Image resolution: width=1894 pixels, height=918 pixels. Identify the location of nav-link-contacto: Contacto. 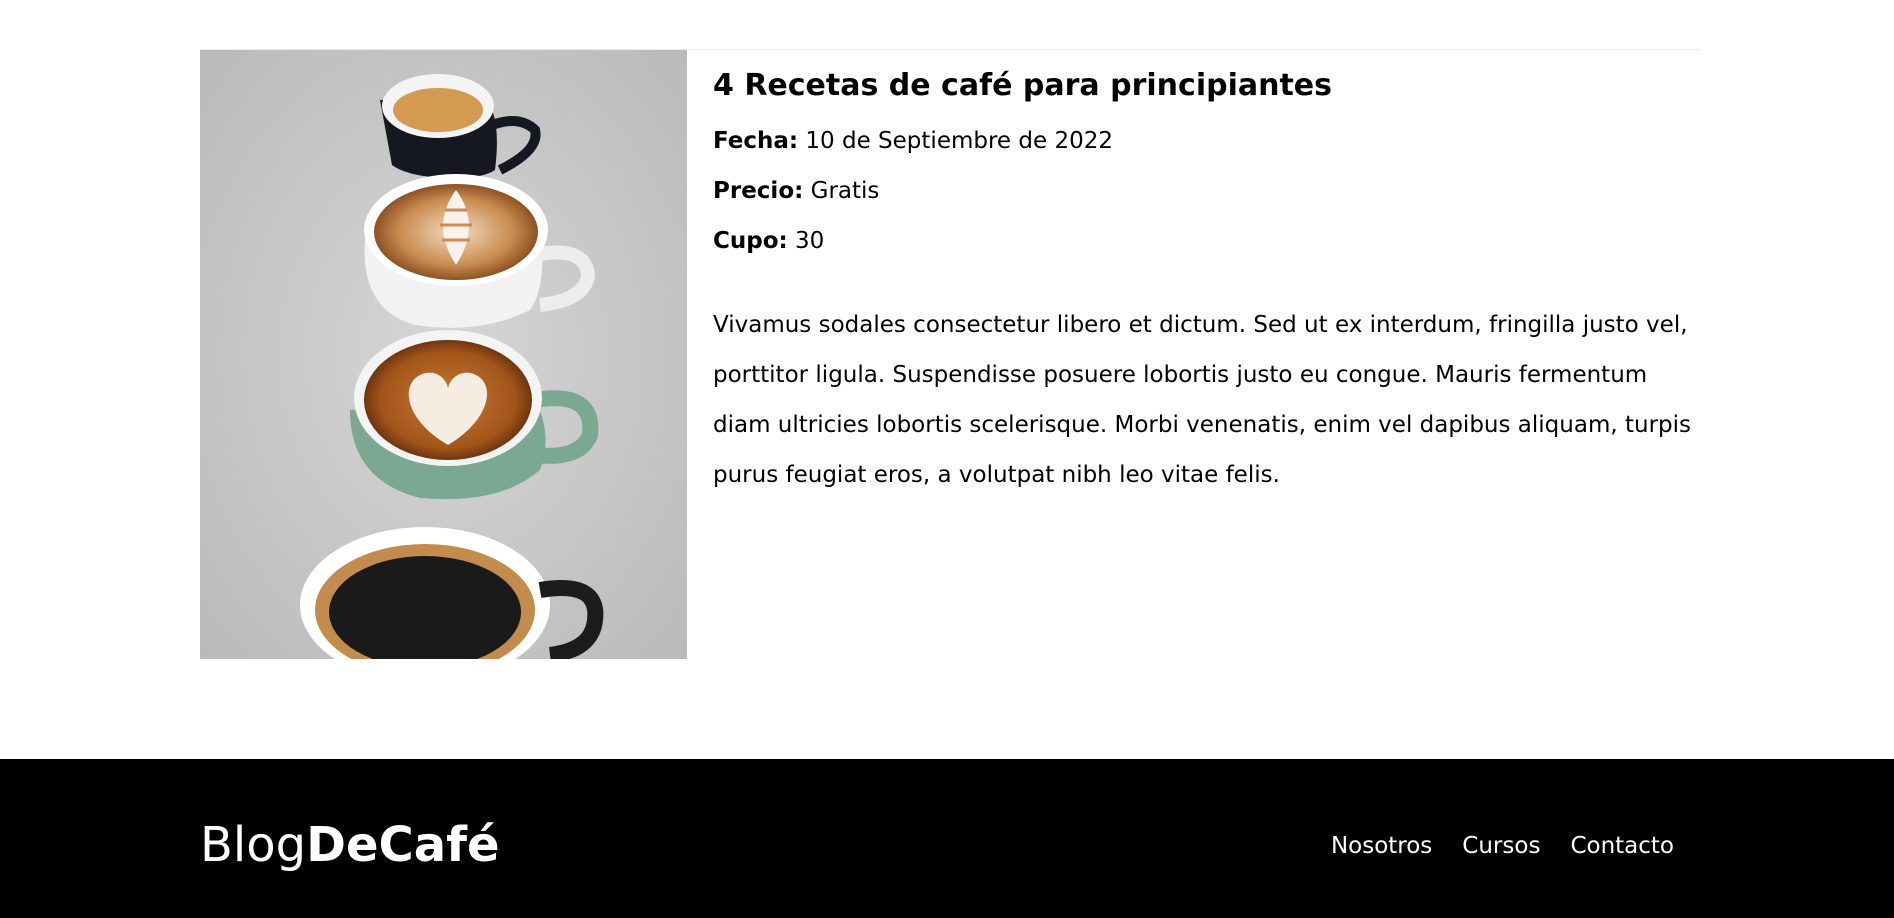
(1622, 846).